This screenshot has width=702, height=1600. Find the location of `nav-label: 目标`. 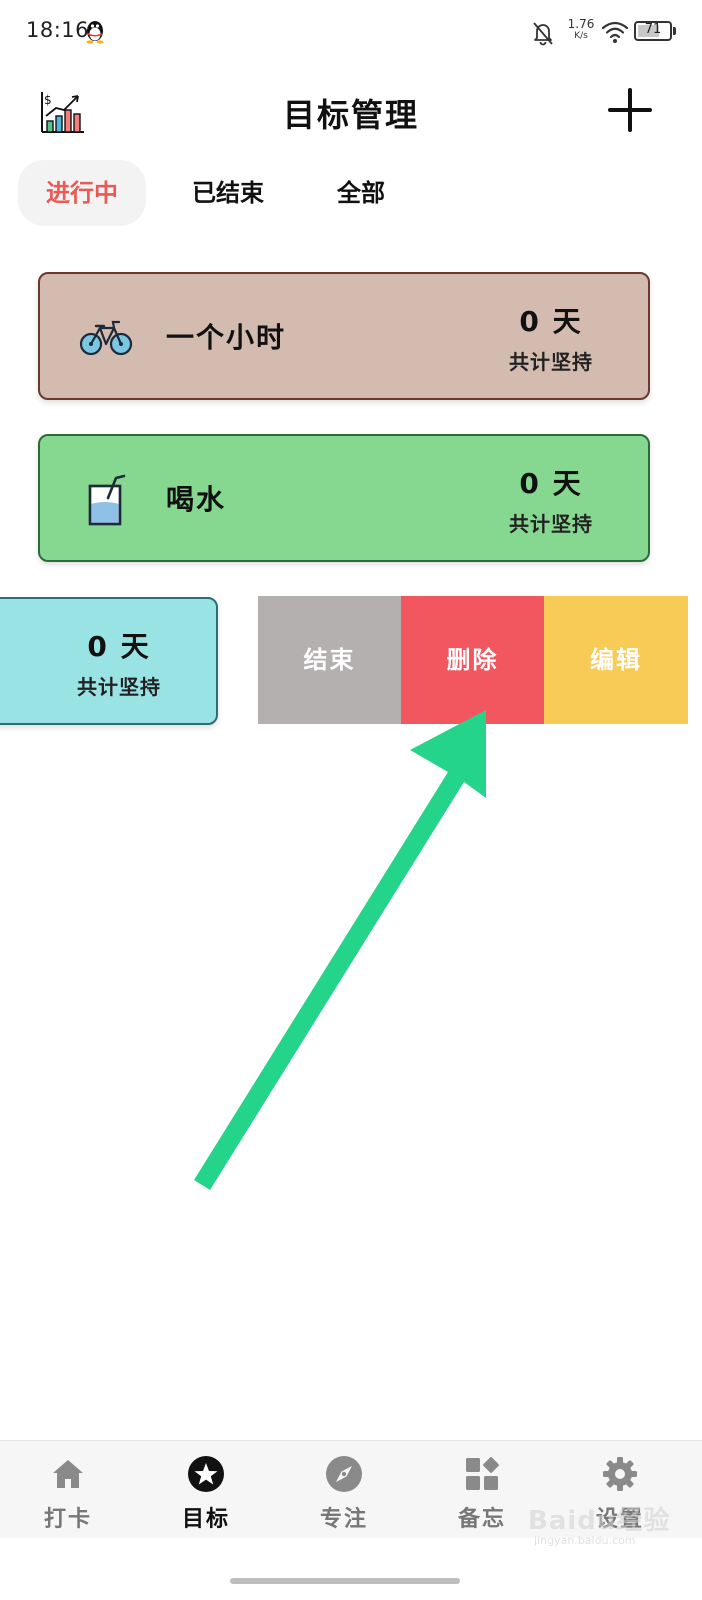

nav-label: 目标 is located at coordinates (205, 1519).